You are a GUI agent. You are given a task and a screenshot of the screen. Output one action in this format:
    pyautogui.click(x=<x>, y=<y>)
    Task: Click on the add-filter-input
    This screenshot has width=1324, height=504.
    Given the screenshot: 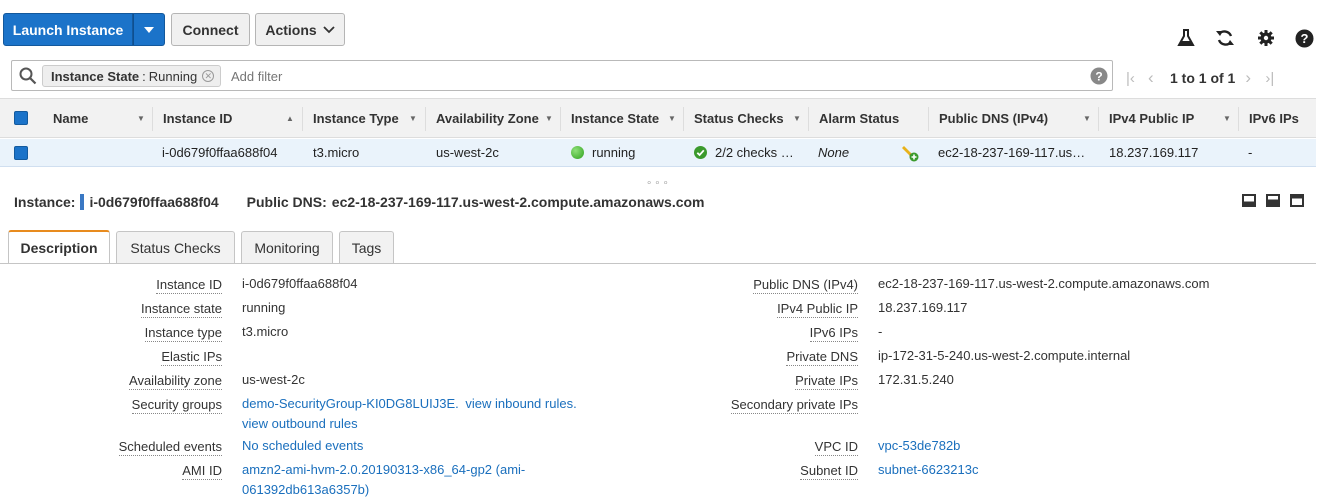 What is the action you would take?
    pyautogui.click(x=531, y=76)
    